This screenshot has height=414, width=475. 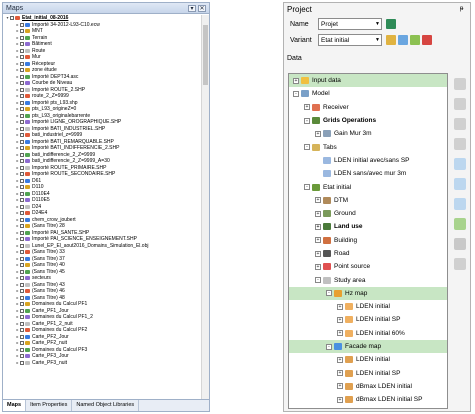 What do you see at coordinates (368, 173) in the screenshot?
I see `project-tree-item: LDEN sans/avec mur 3m` at bounding box center [368, 173].